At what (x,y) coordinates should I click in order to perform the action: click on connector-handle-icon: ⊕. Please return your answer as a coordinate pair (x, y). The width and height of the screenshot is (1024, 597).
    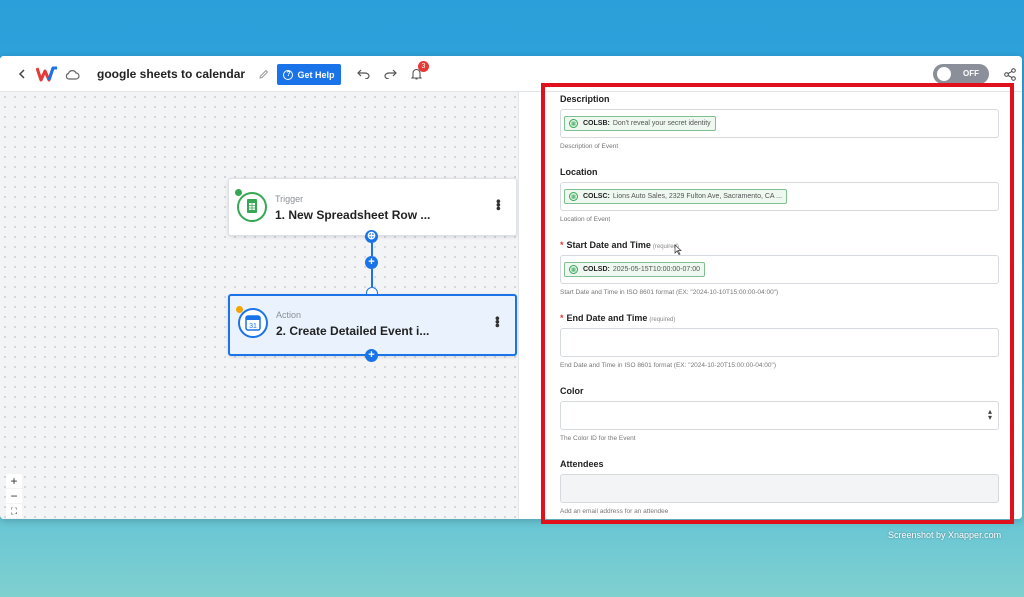
    Looking at the image, I should click on (371, 236).